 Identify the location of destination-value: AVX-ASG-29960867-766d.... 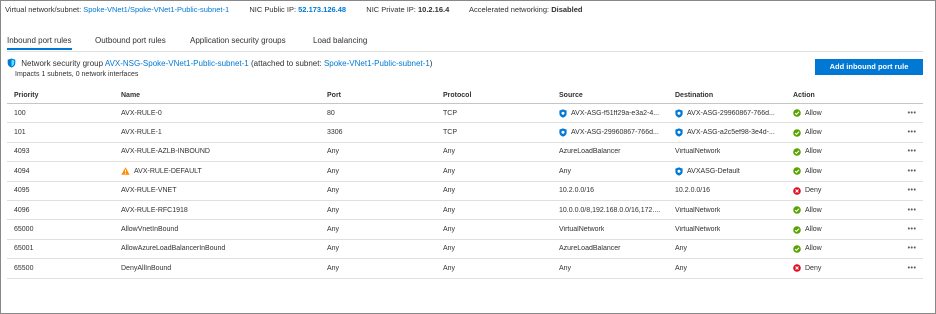
(731, 113).